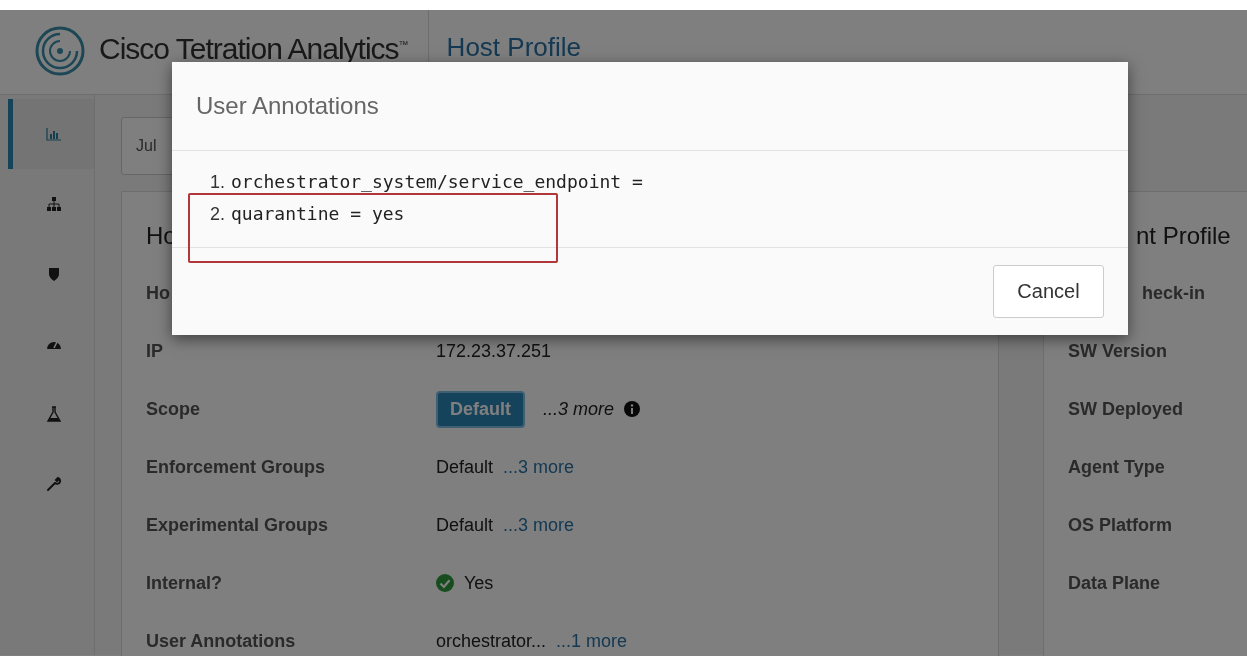 This screenshot has height=656, width=1247. What do you see at coordinates (53, 484) in the screenshot?
I see `wrench-icon` at bounding box center [53, 484].